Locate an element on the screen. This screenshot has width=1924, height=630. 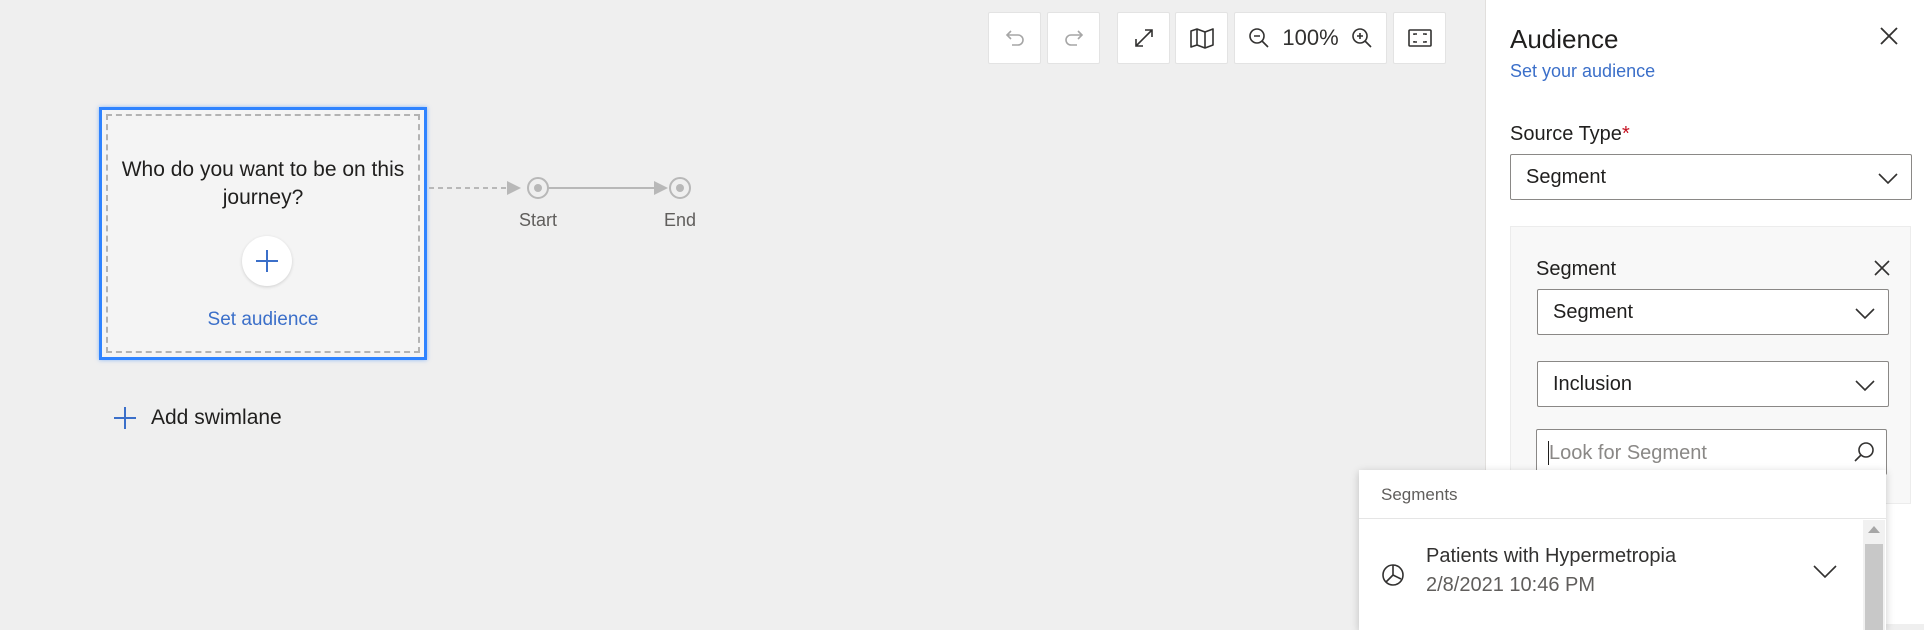
zoom-control: 100% is located at coordinates (1310, 38).